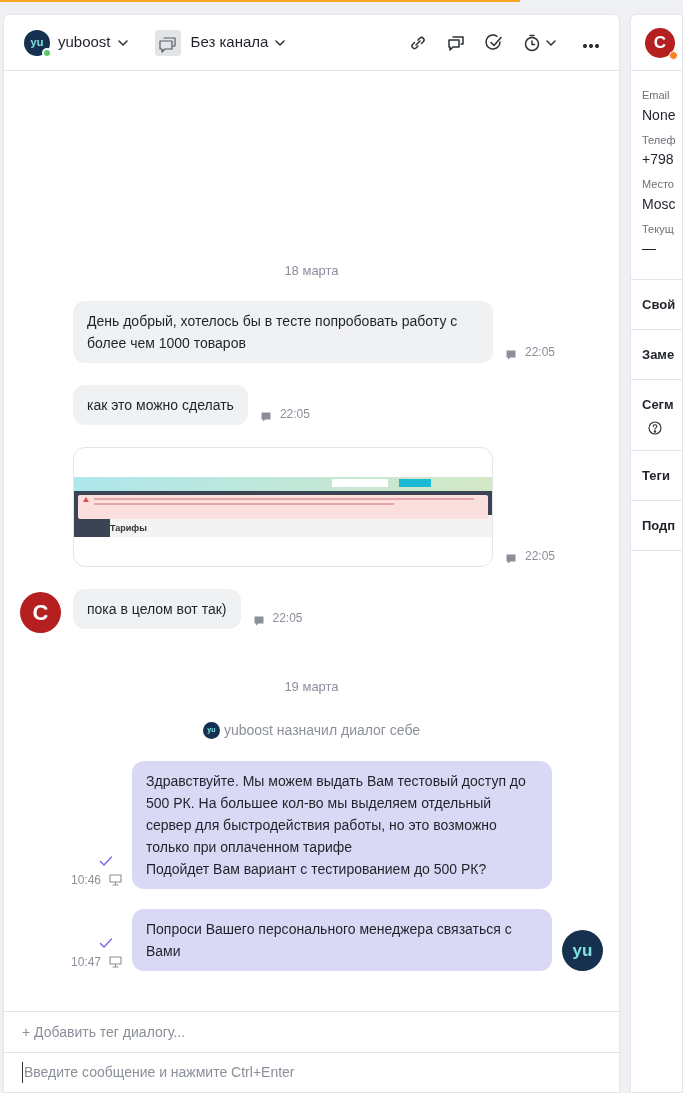 This screenshot has height=1093, width=683. What do you see at coordinates (342, 825) in the screenshot?
I see `message-bubble: Здравствуйте. Мы можем выдать Вам тестовый доступ до 500 РК. На большее кол-во мы выделяем отдельный сервер для быстродействия работы, но это возможно только при оплаченном тарифе Подойдет Вам вариант с тестированием до 500 РК?` at bounding box center [342, 825].